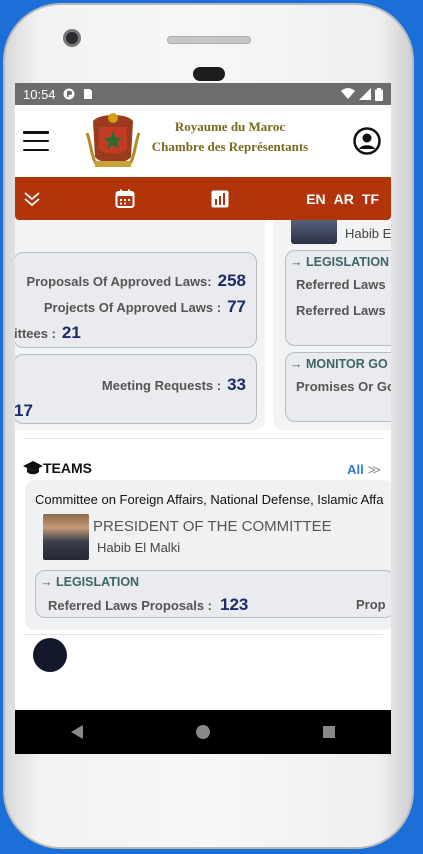 Image resolution: width=423 pixels, height=854 pixels. Describe the element at coordinates (139, 547) in the screenshot. I see `president-name: Habib El Malki` at that location.